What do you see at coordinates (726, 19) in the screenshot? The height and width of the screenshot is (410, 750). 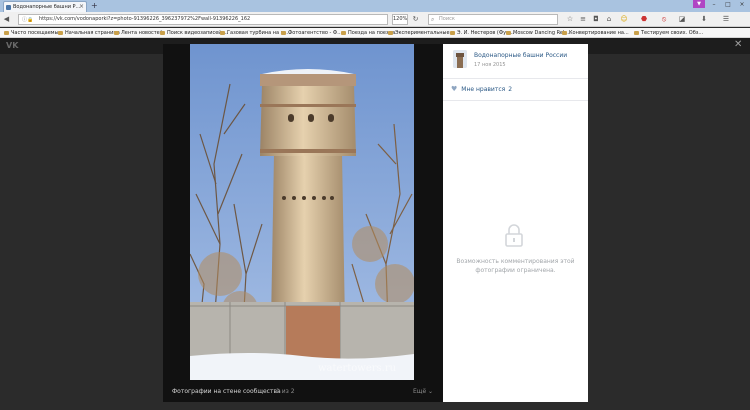 I see `menu-icon: ☰` at bounding box center [726, 19].